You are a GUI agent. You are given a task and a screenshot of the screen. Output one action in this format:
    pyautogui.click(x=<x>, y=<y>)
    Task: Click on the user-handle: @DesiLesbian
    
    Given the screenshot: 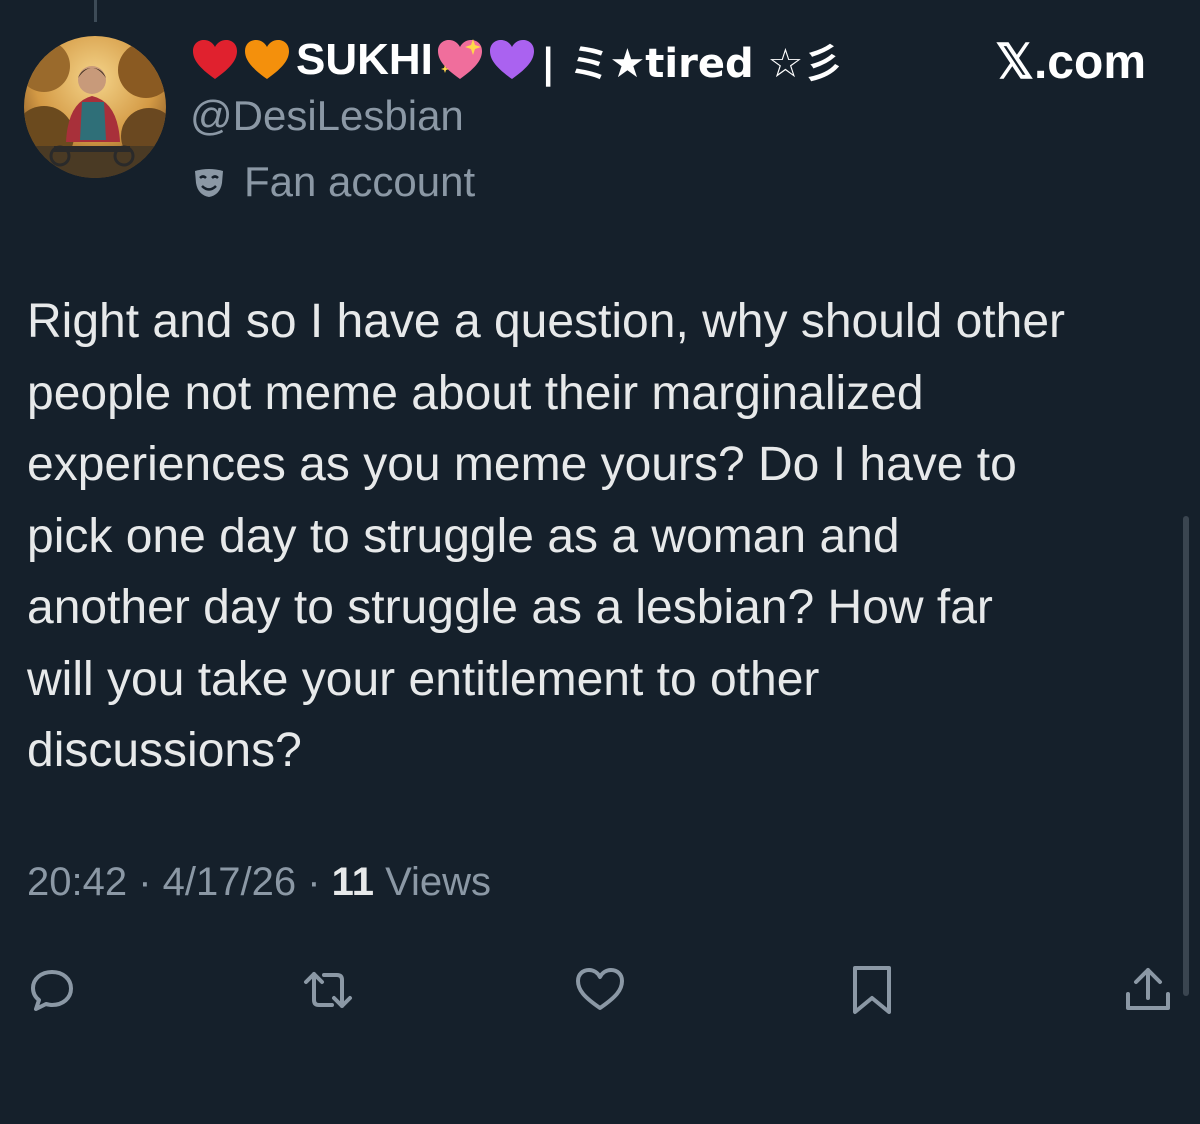 What is the action you would take?
    pyautogui.click(x=327, y=116)
    